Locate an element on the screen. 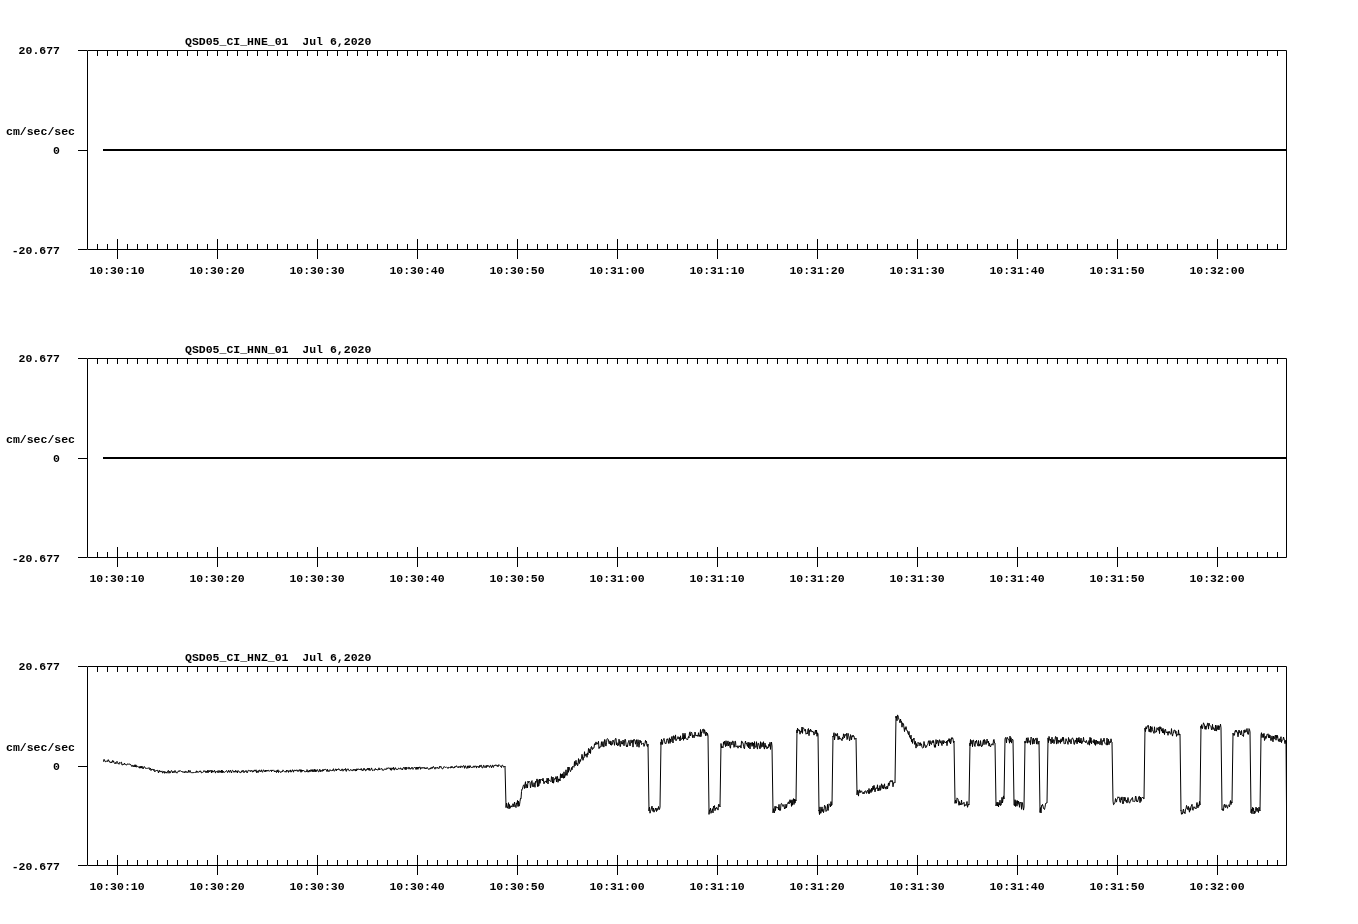 This screenshot has width=1358, height=924. plot-title: QSD05_CI_HNE_01 Jul 6,2020 is located at coordinates (278, 41).